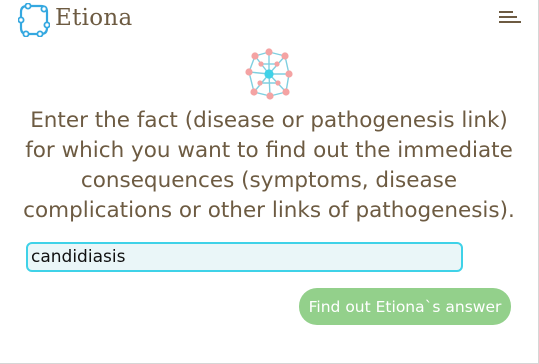 This screenshot has width=539, height=364. Describe the element at coordinates (269, 74) in the screenshot. I see `pathogenesis-network-icon` at that location.